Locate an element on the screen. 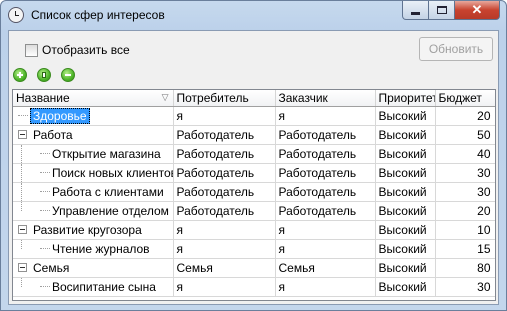 The image size is (507, 311). add-icon is located at coordinates (20, 75).